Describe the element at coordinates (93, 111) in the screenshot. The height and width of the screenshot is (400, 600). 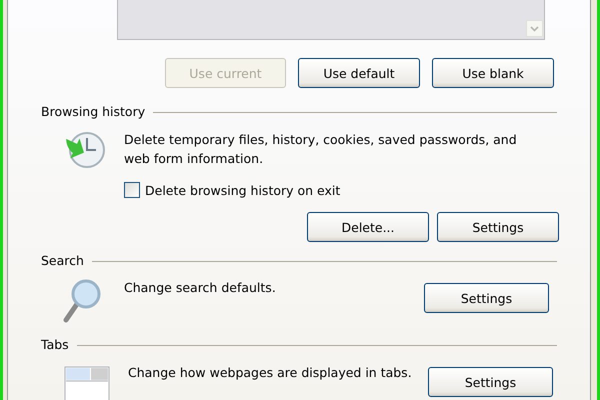
I see `section-heading: Browsing history` at that location.